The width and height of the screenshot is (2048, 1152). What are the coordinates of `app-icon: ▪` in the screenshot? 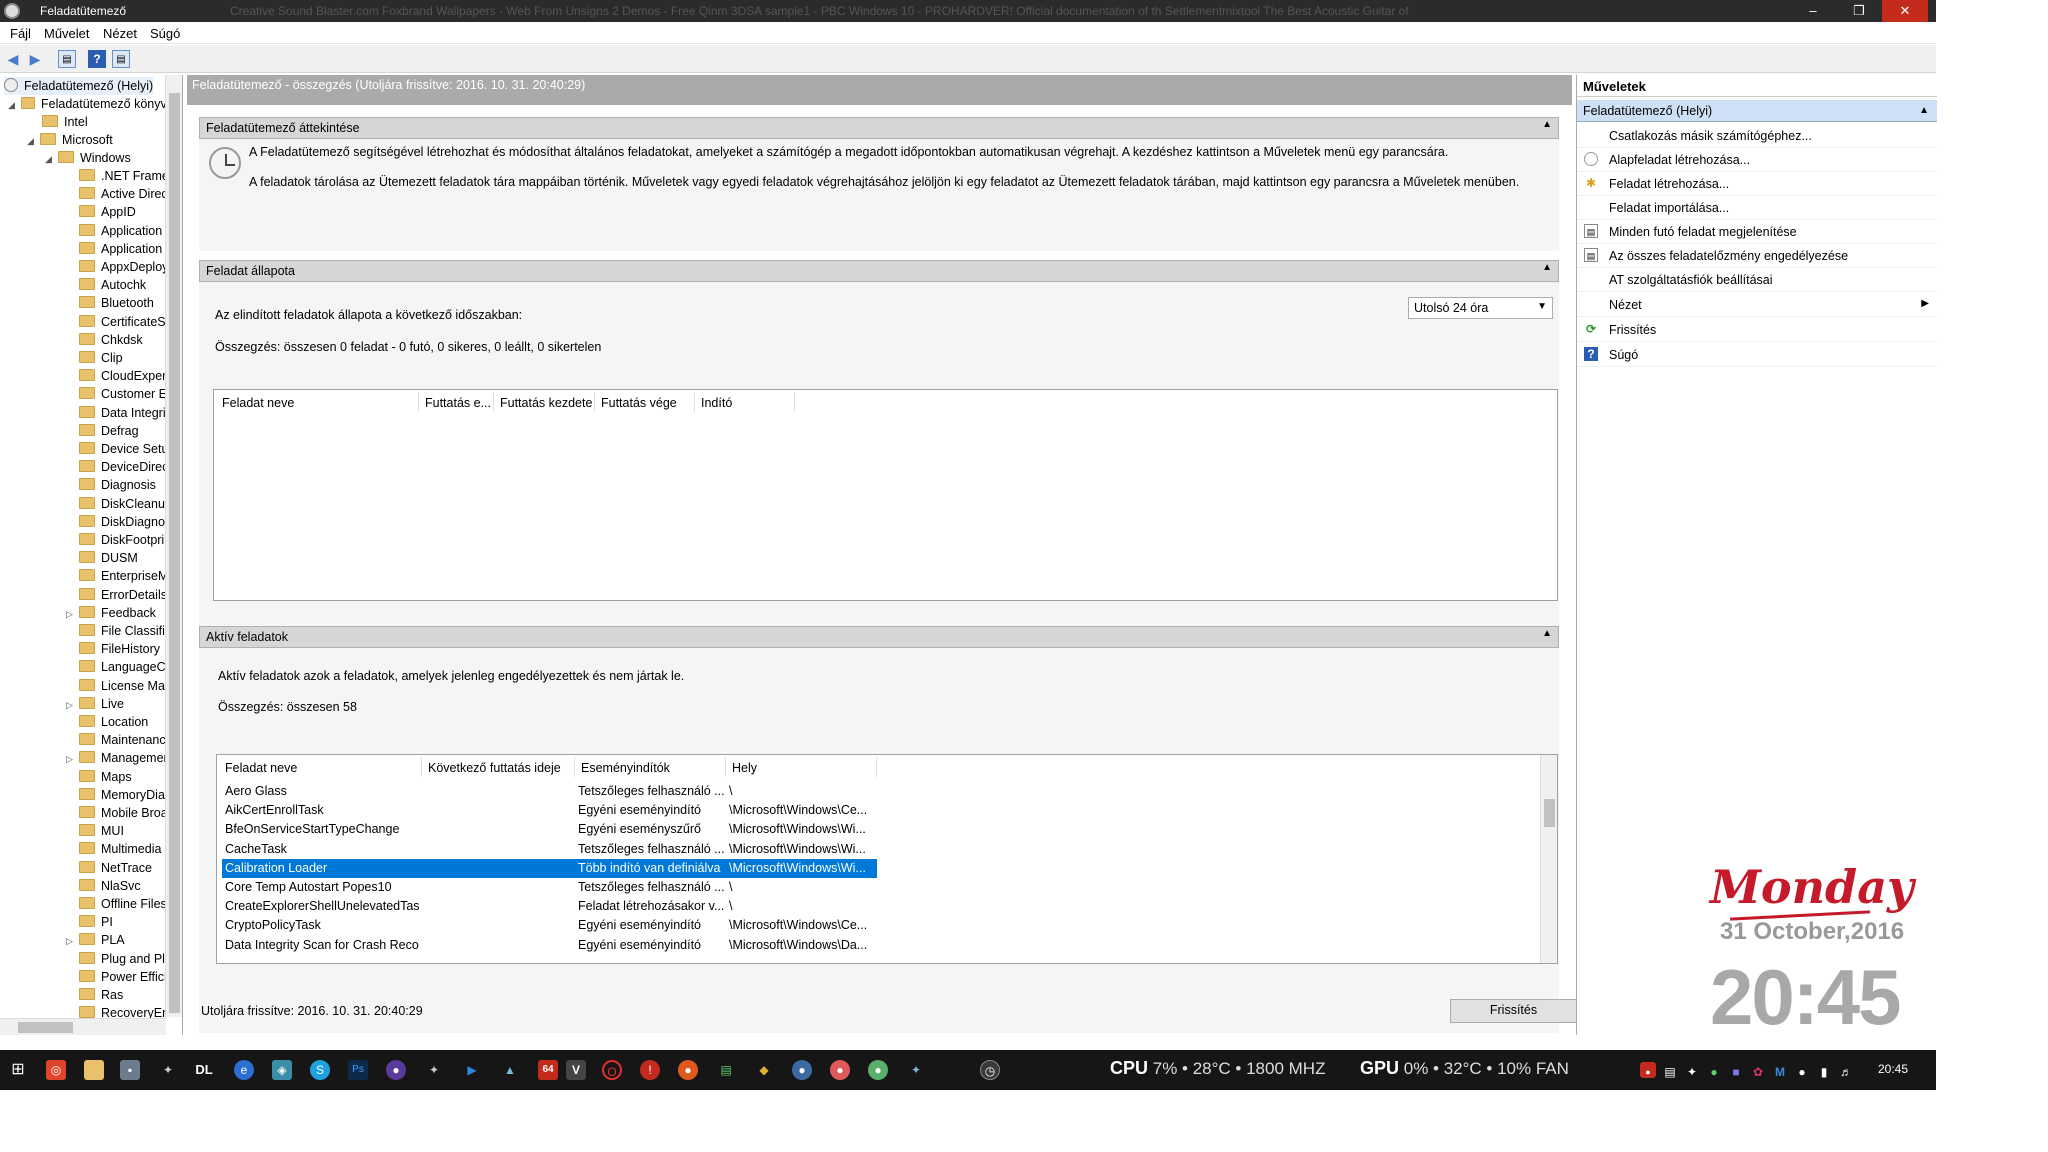 It's located at (130, 1070).